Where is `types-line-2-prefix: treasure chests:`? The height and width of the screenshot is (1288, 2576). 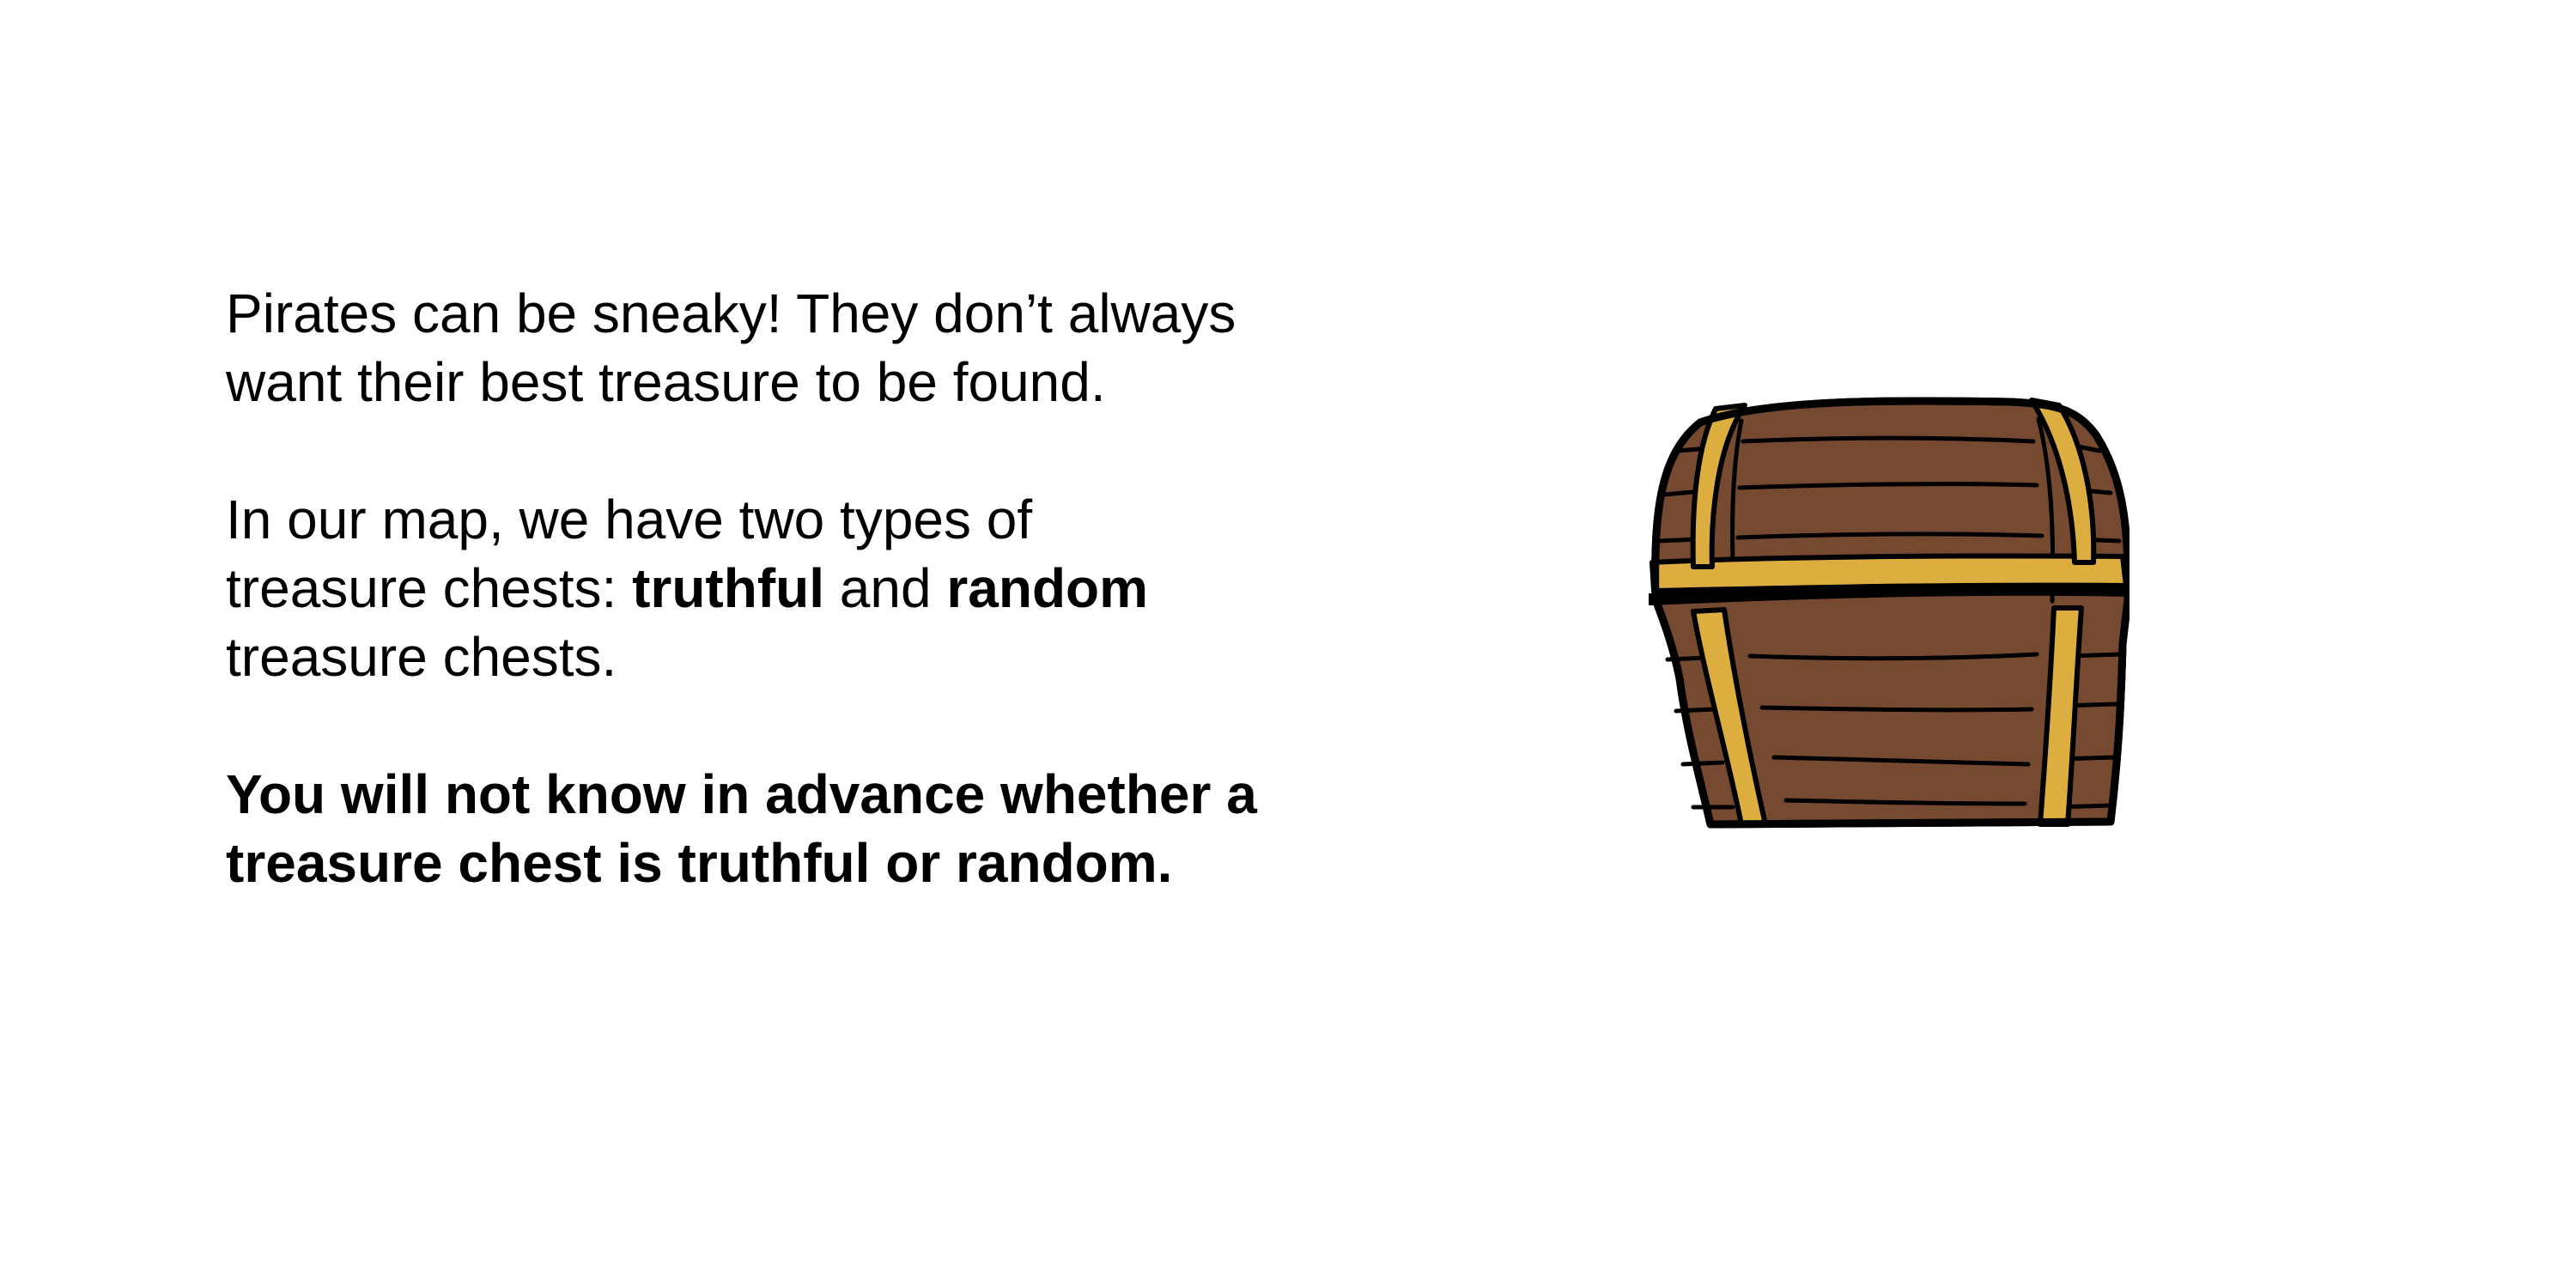 types-line-2-prefix: treasure chests: is located at coordinates (430, 588).